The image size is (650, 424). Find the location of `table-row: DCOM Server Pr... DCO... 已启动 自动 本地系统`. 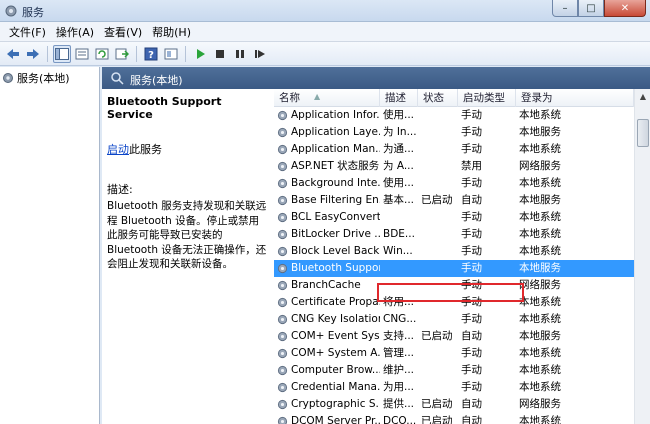

table-row: DCOM Server Pr... DCO... 已启动 自动 本地系统 is located at coordinates (454, 418).